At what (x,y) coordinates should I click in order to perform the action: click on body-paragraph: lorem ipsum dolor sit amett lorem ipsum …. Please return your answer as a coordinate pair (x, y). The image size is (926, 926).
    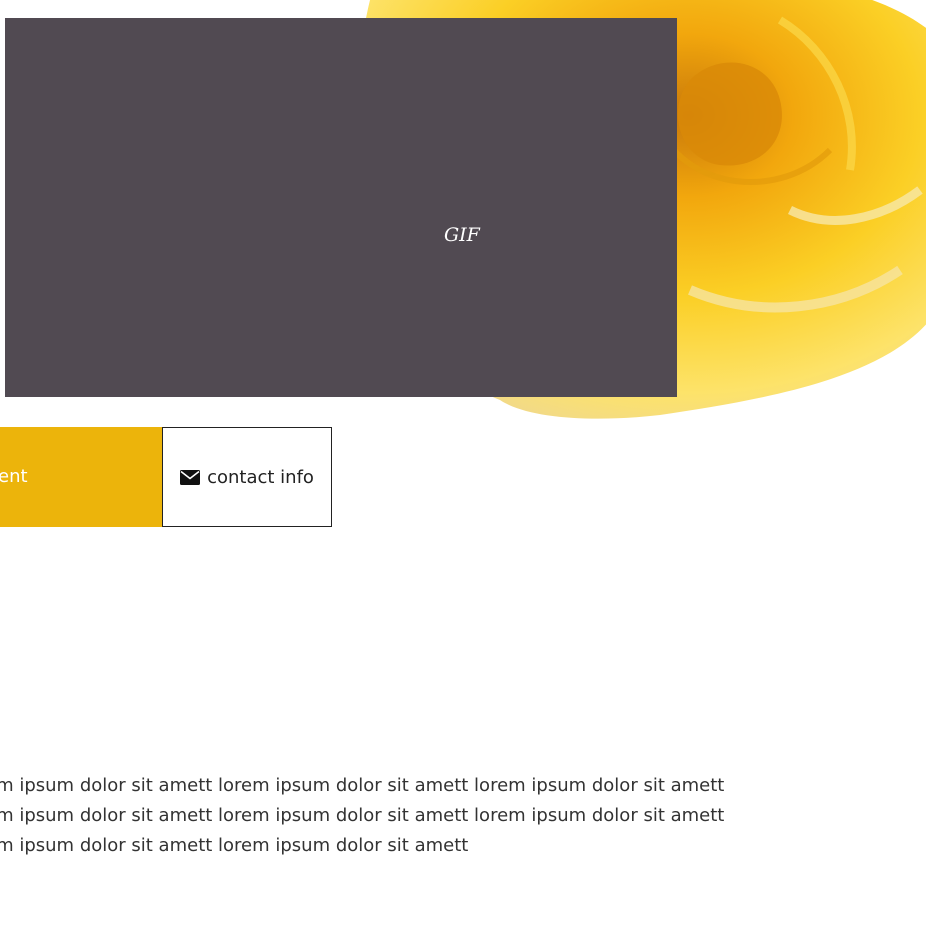
    Looking at the image, I should click on (362, 816).